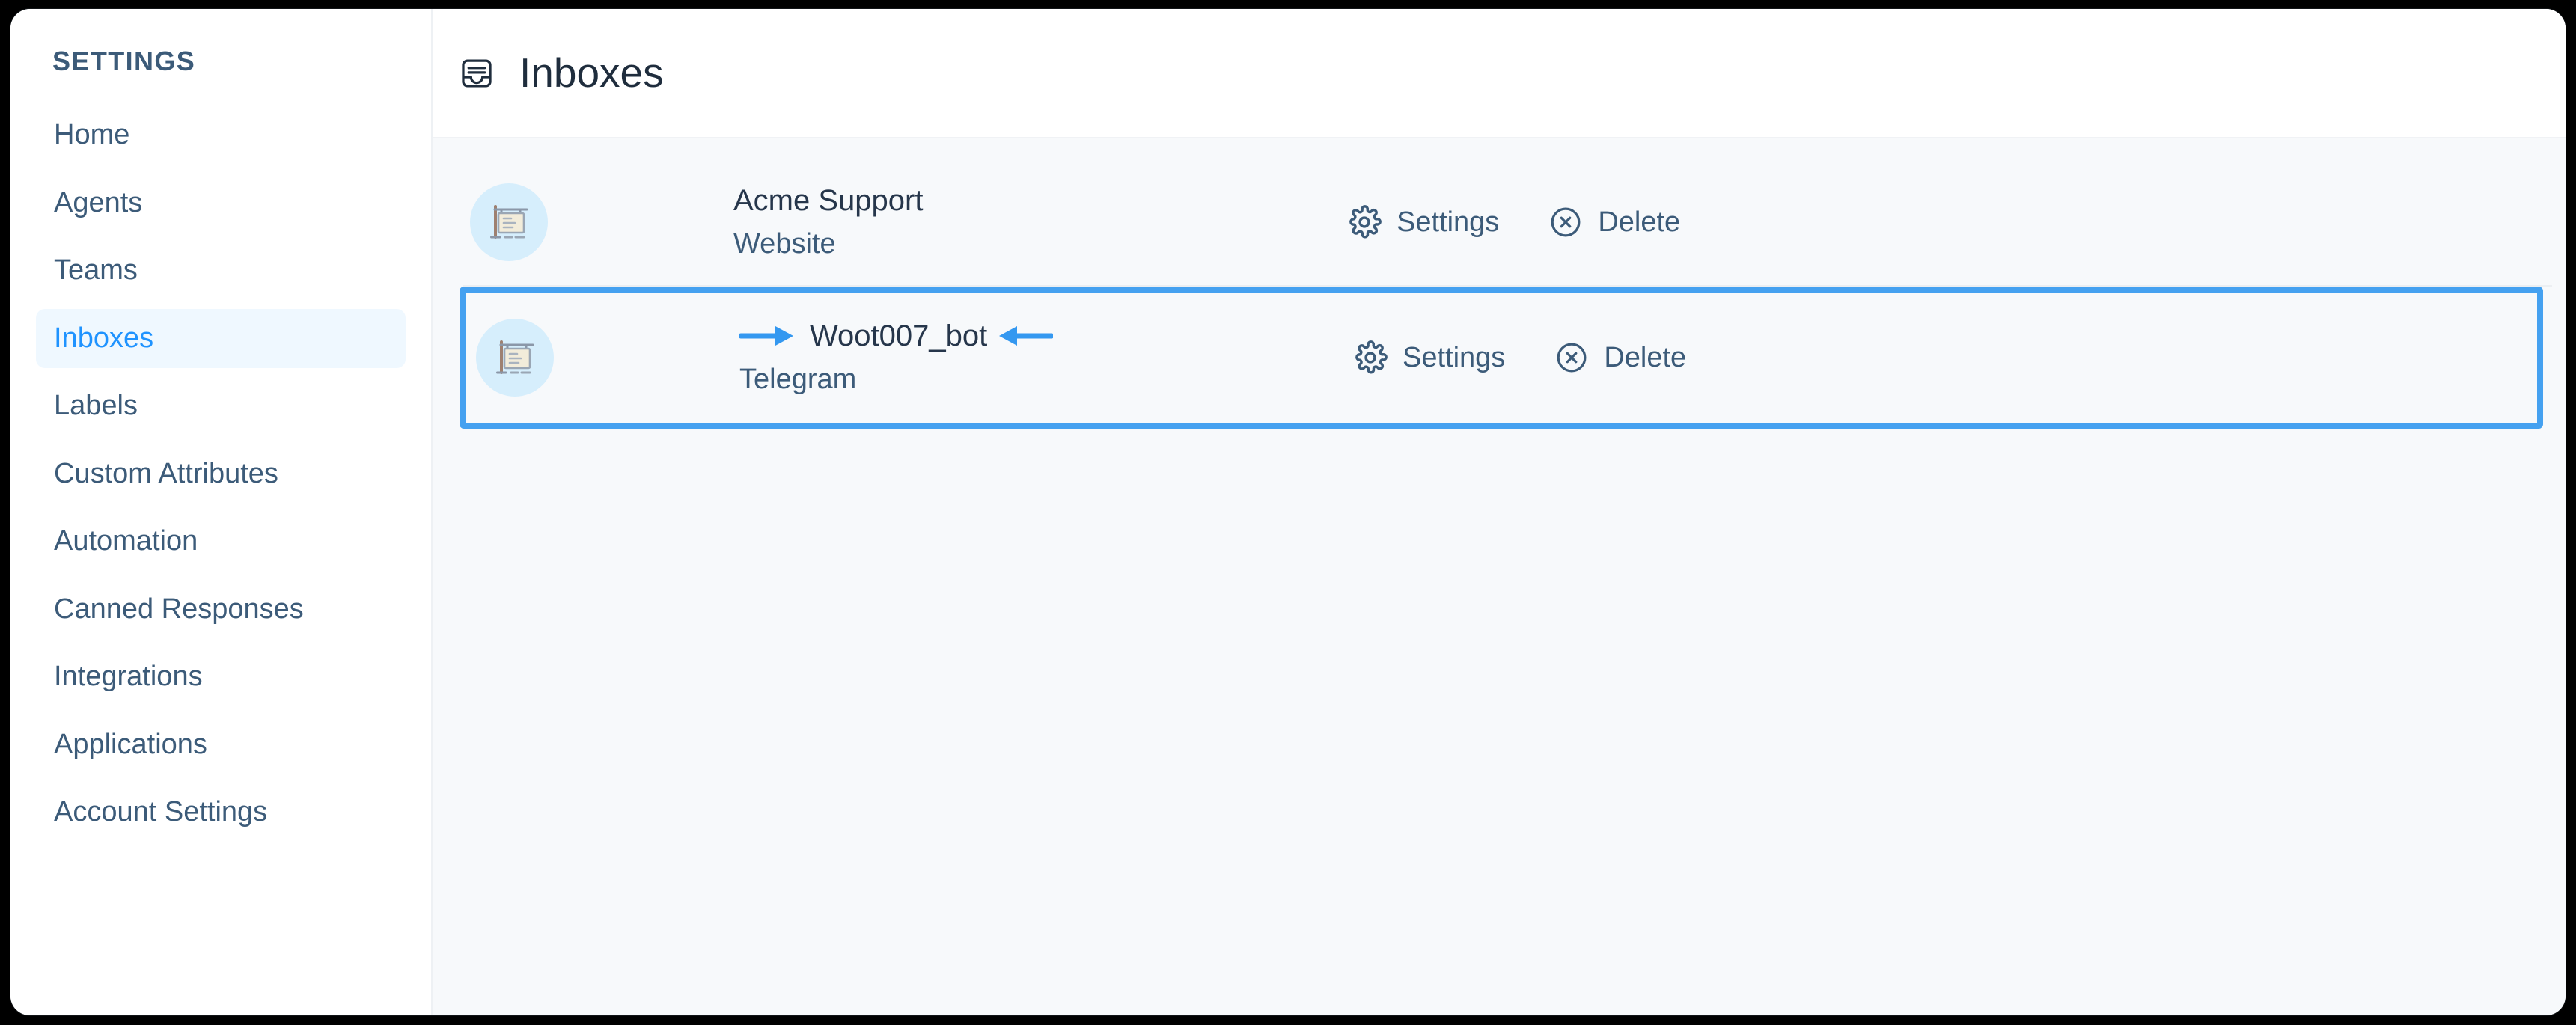 The height and width of the screenshot is (1025, 2576). I want to click on sidebar-heading: SETTINGS, so click(124, 61).